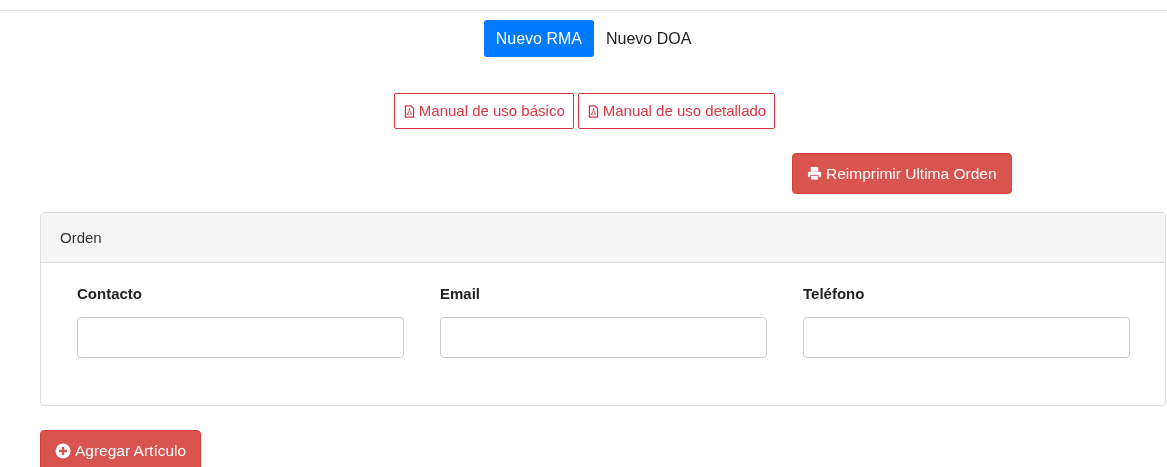 Image resolution: width=1167 pixels, height=467 pixels. I want to click on manual-link: Manual de uso detallado, so click(676, 111).